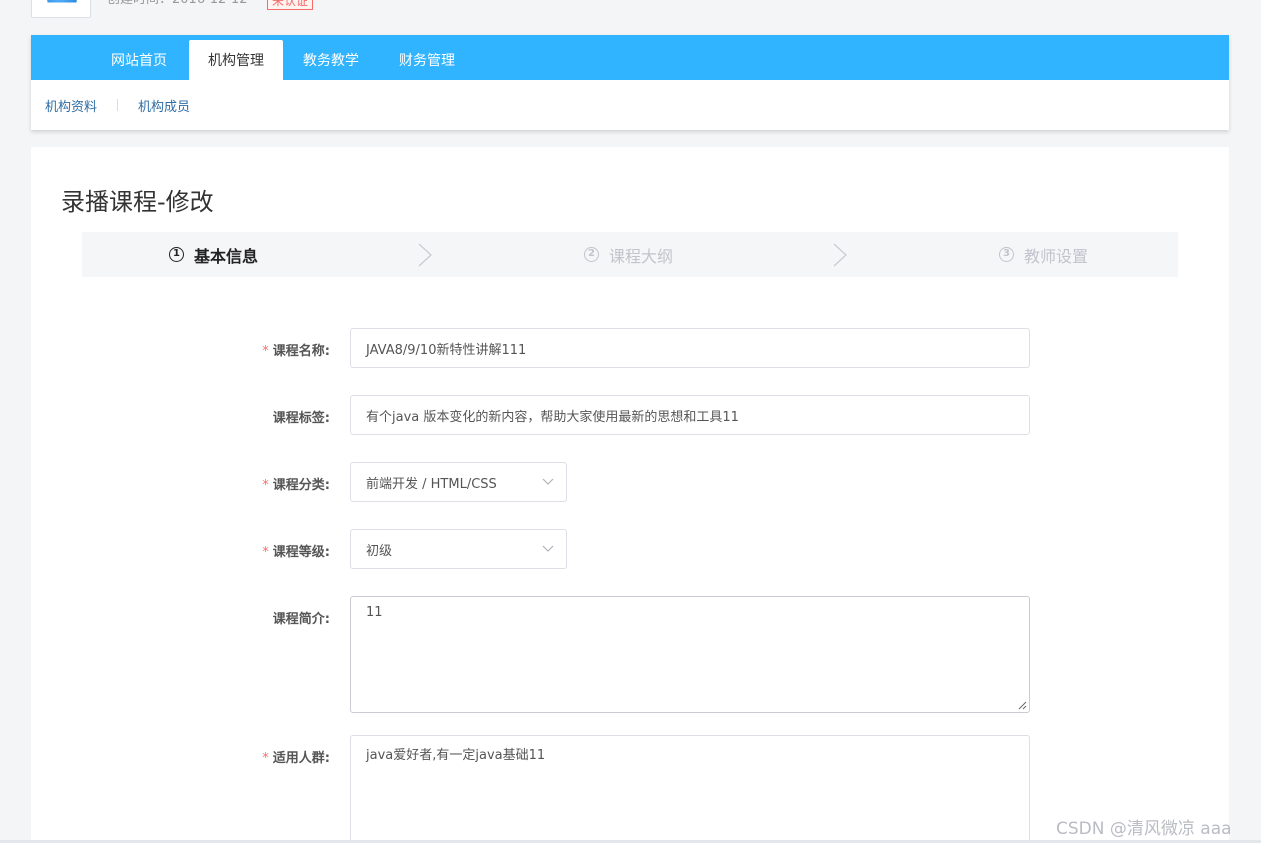 Image resolution: width=1261 pixels, height=843 pixels. What do you see at coordinates (176, 254) in the screenshot?
I see `step-number: 1` at bounding box center [176, 254].